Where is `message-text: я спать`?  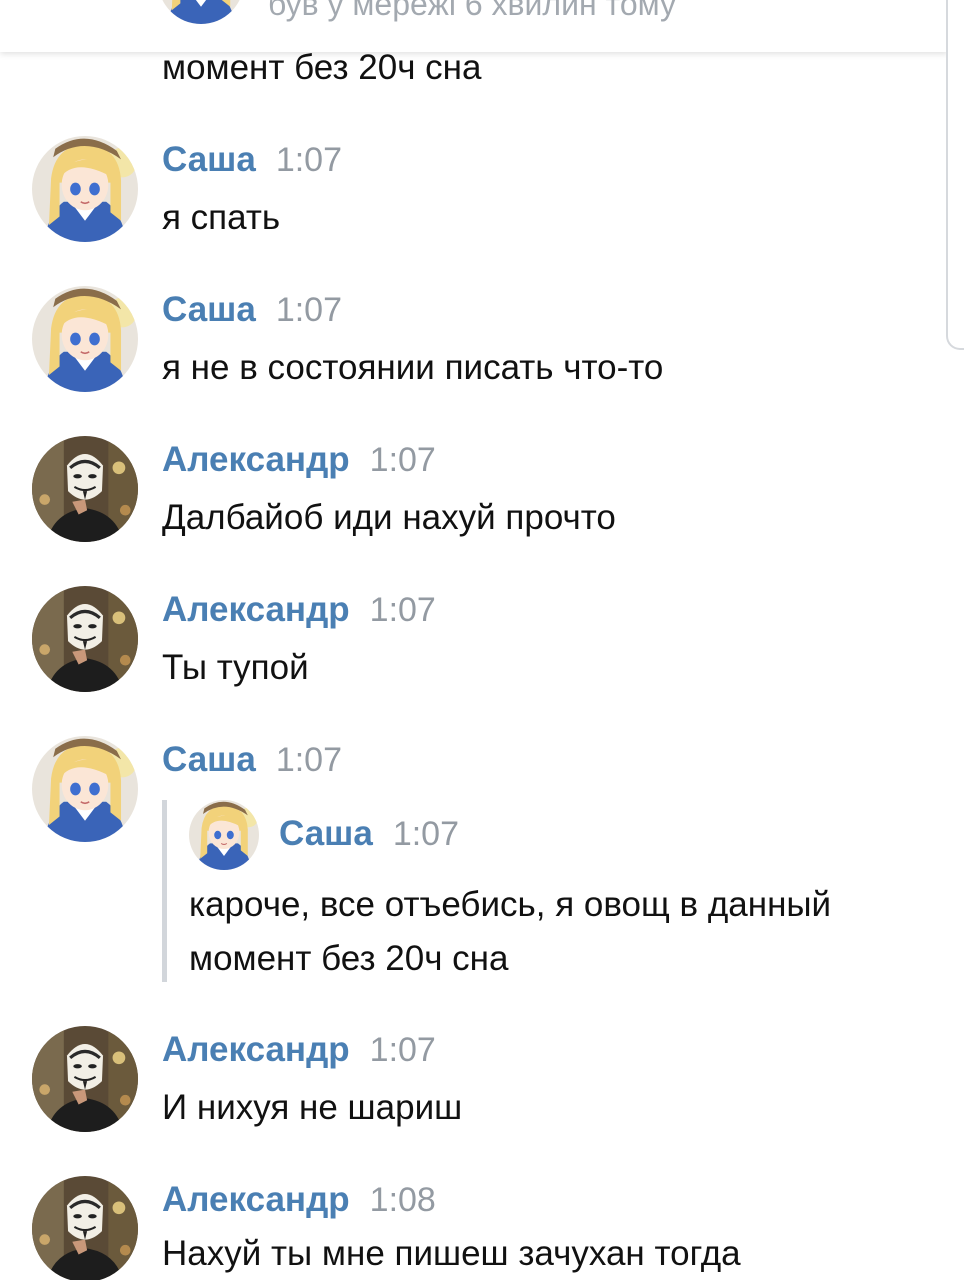
message-text: я спать is located at coordinates (221, 217).